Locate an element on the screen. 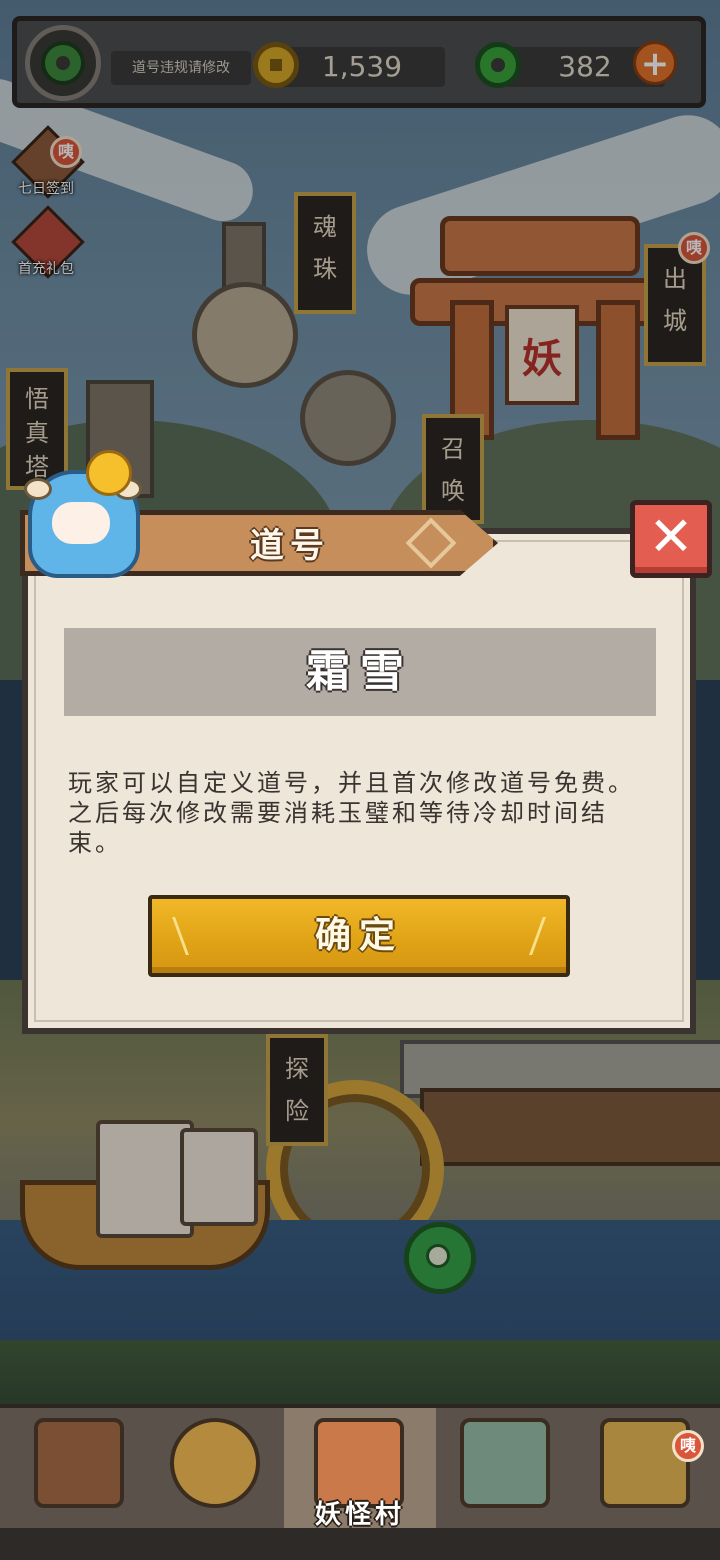  nav-monster-village-label: 妖怪村 is located at coordinates (359, 1515).